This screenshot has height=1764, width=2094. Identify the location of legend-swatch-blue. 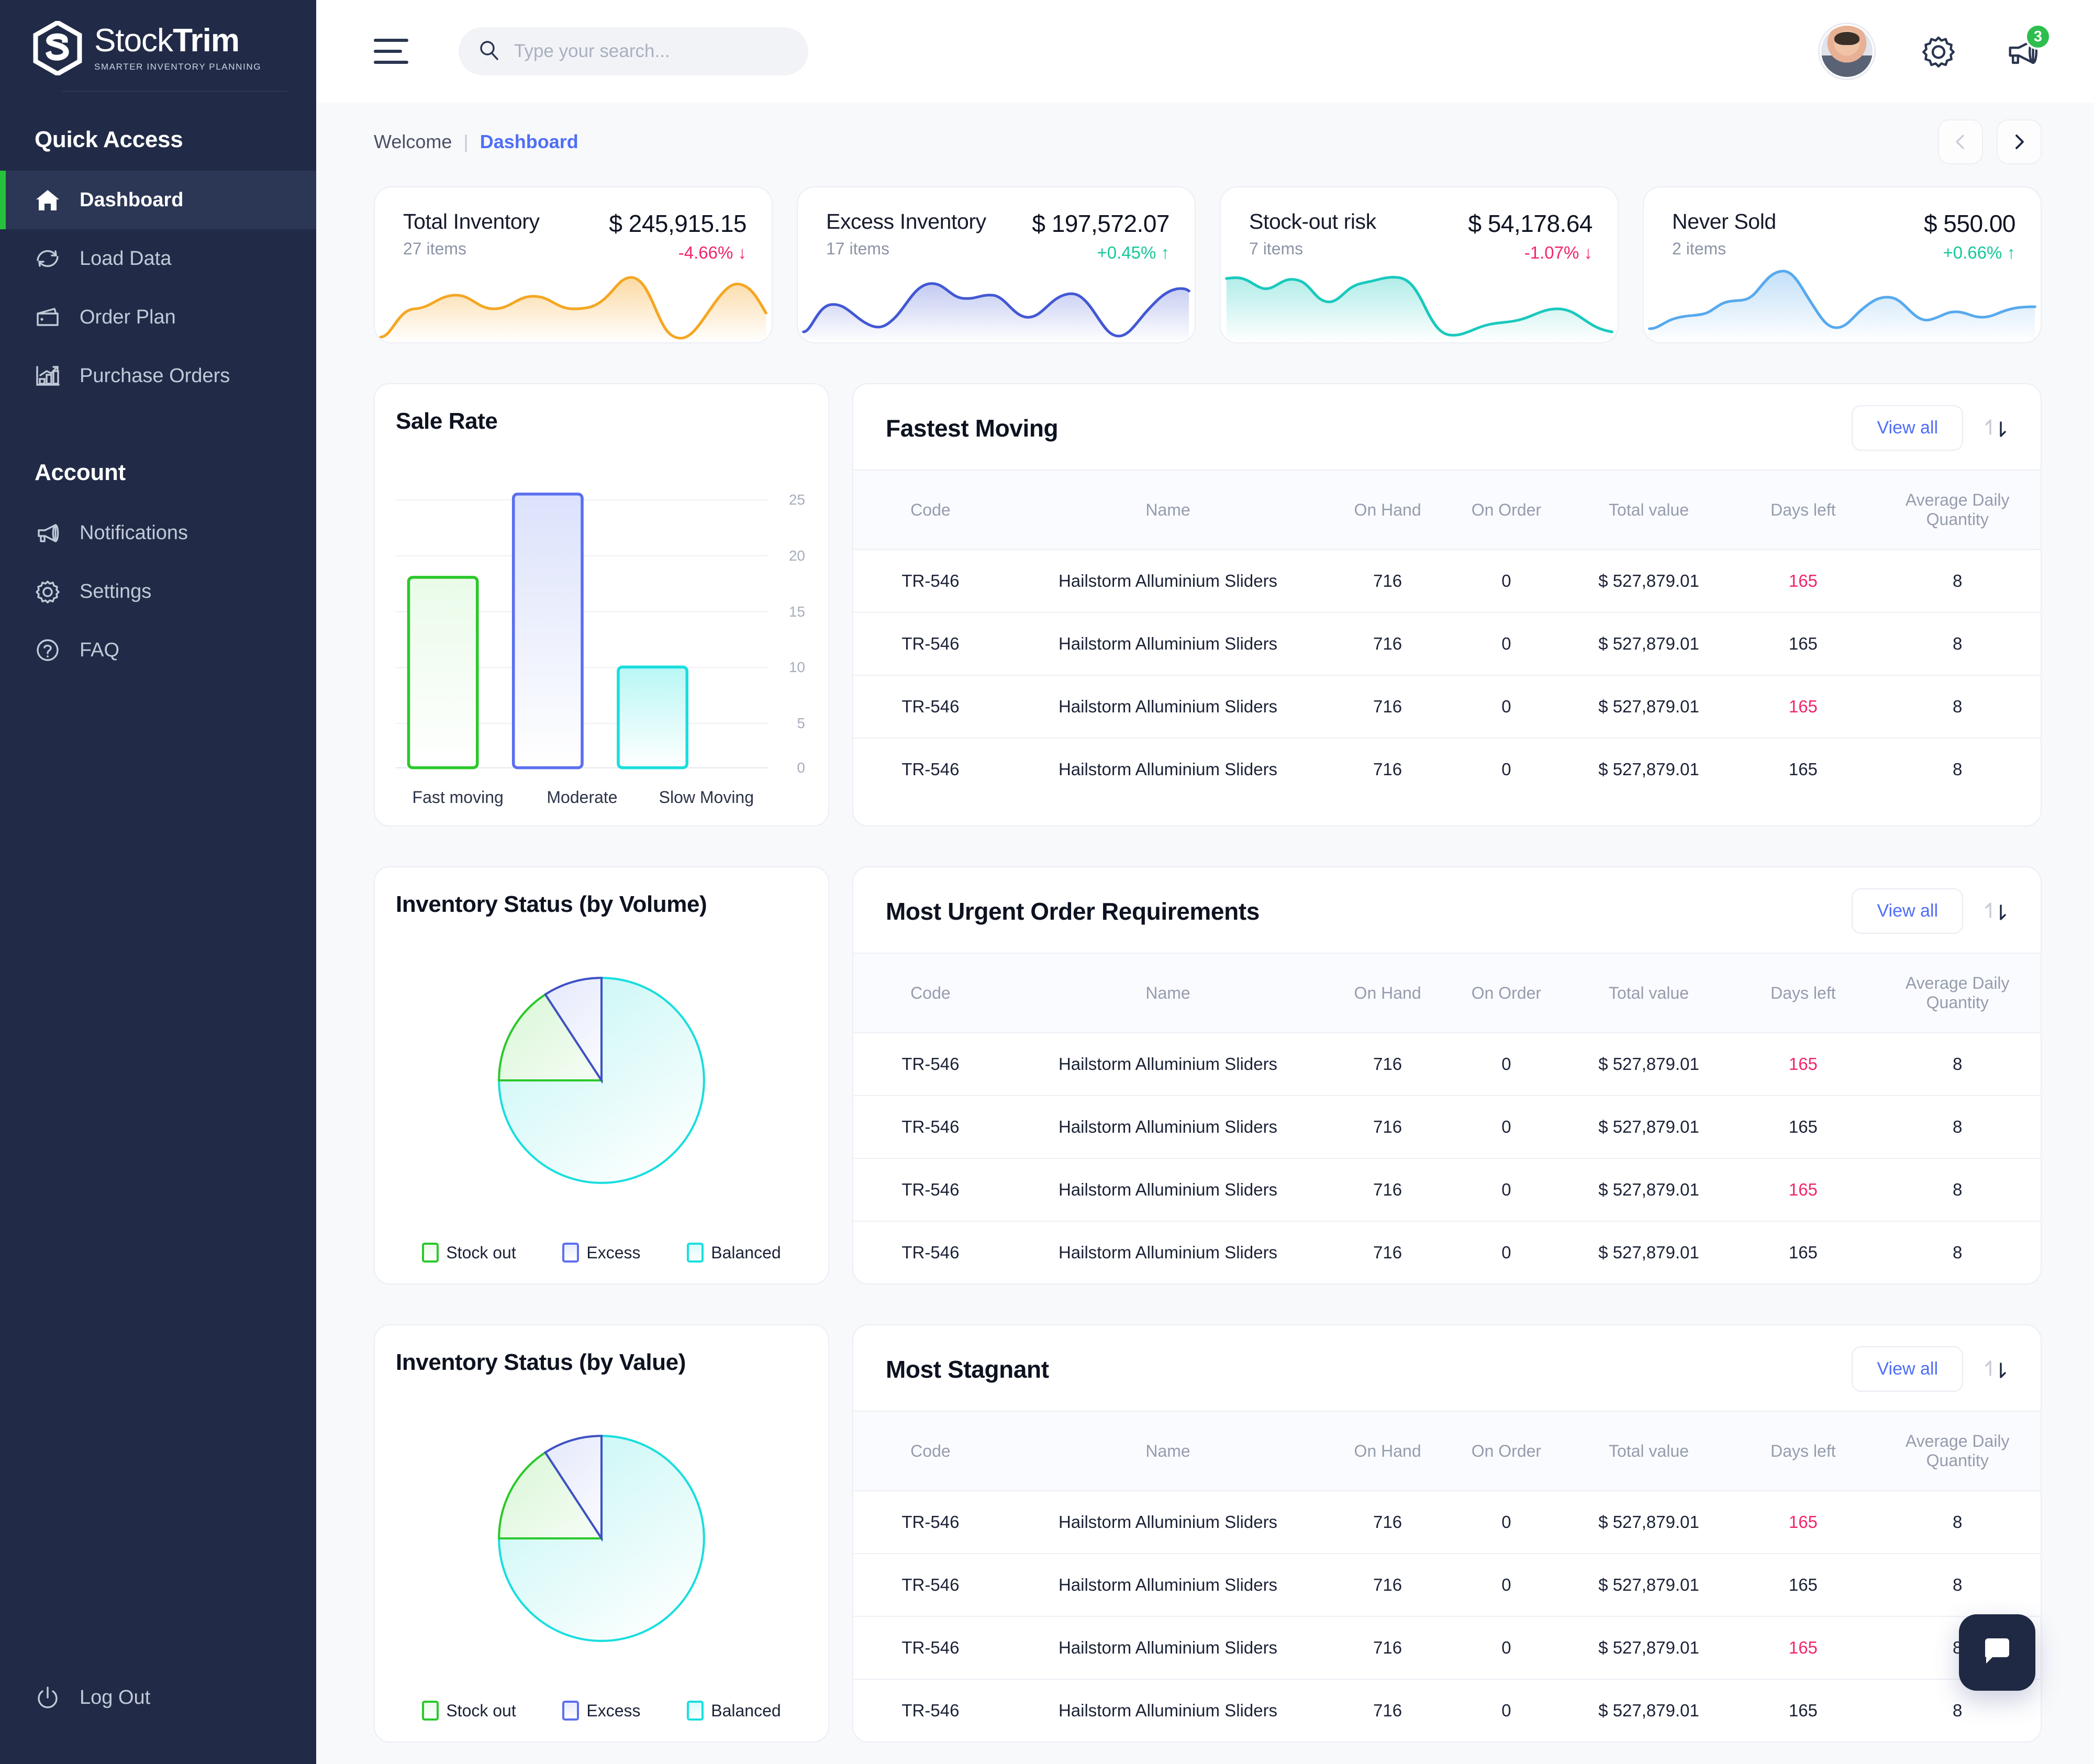
(571, 1253).